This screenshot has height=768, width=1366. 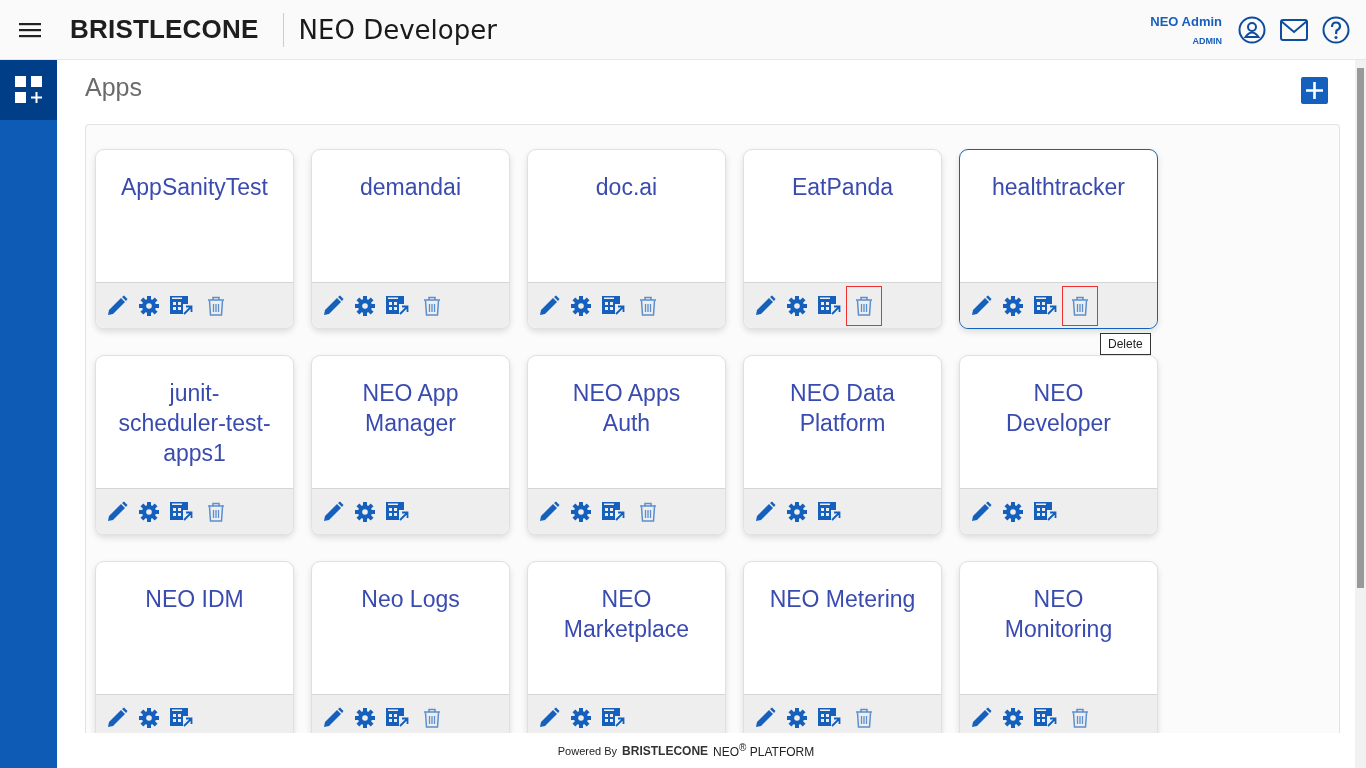 I want to click on product-name: NEO$^{®}$ PLATFORM, so click(x=764, y=750).